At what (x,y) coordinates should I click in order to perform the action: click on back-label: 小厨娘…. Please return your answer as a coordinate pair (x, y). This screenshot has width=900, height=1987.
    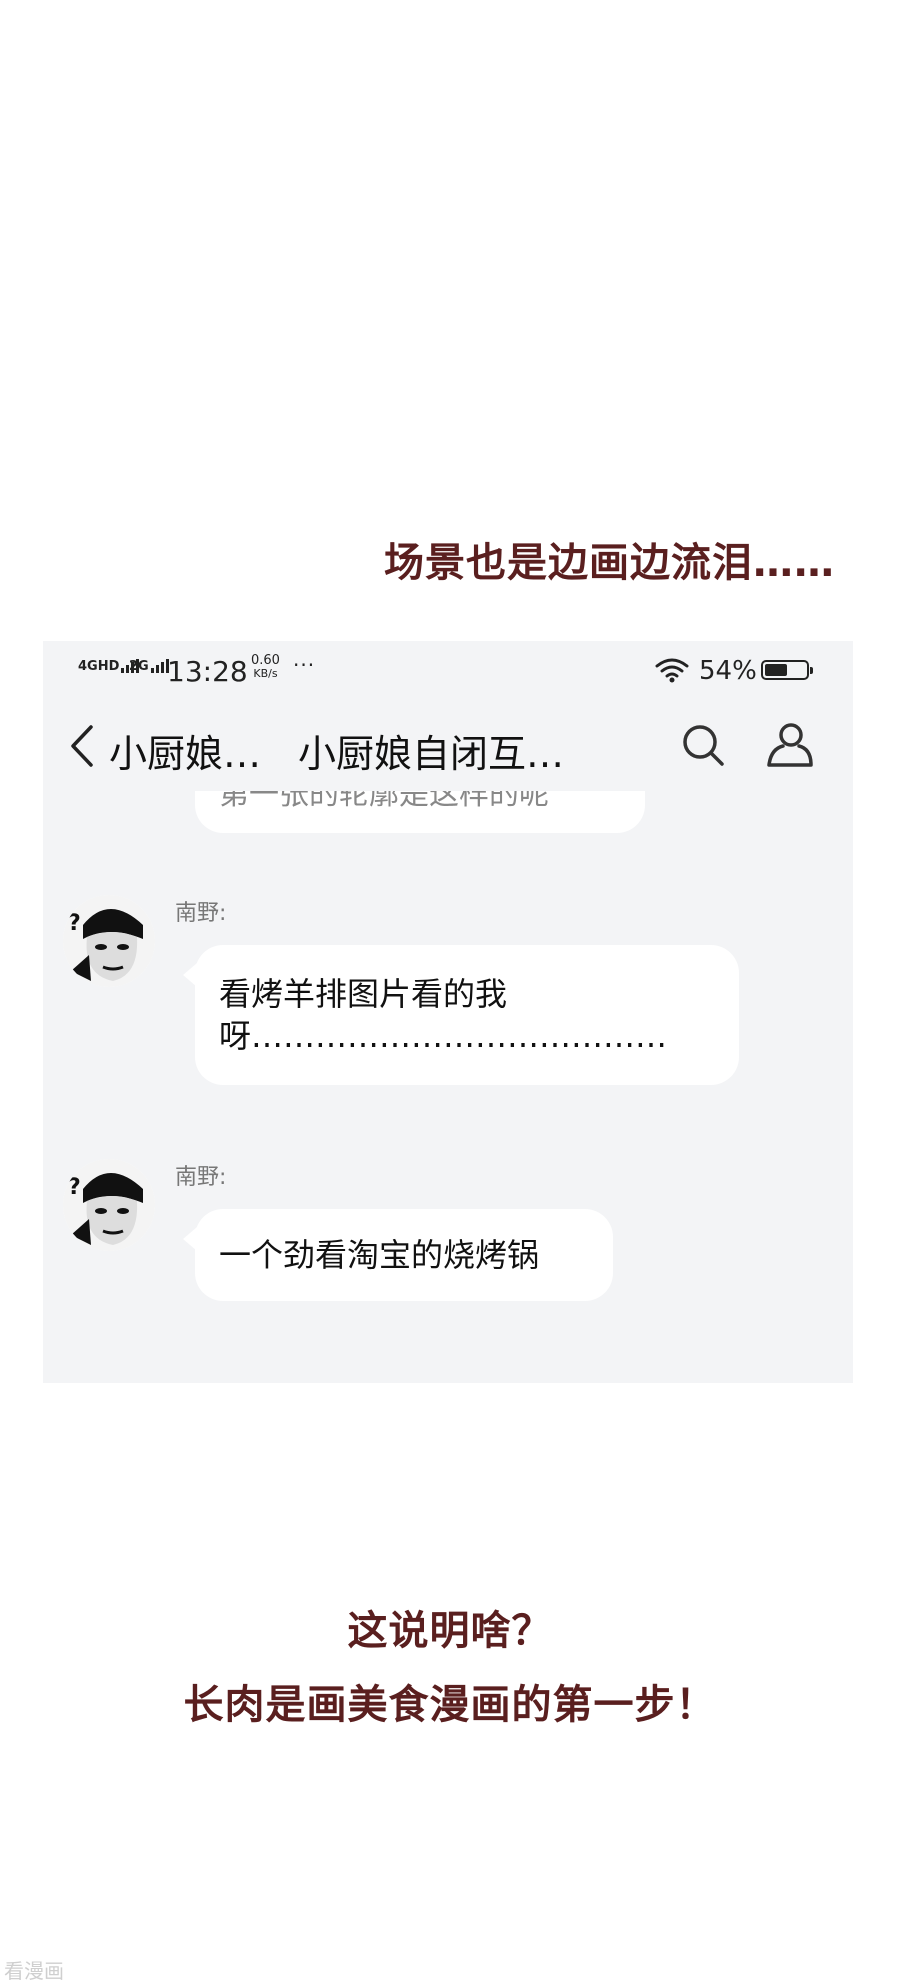
    Looking at the image, I should click on (185, 750).